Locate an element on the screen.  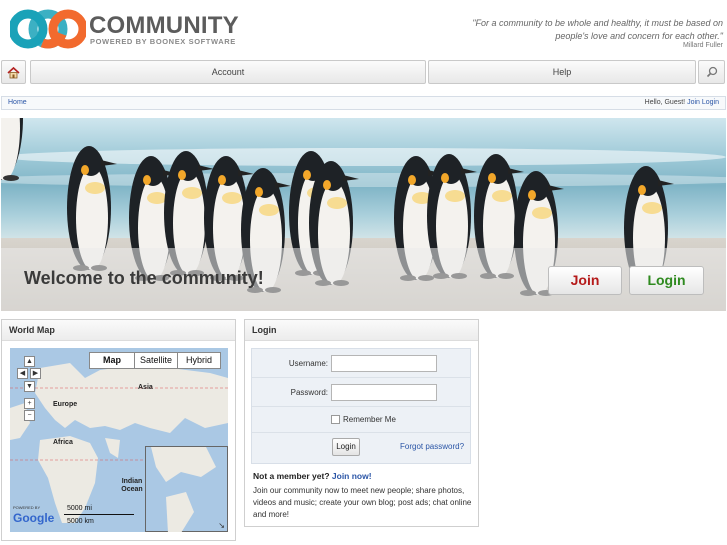
community-logo is located at coordinates (48, 29).